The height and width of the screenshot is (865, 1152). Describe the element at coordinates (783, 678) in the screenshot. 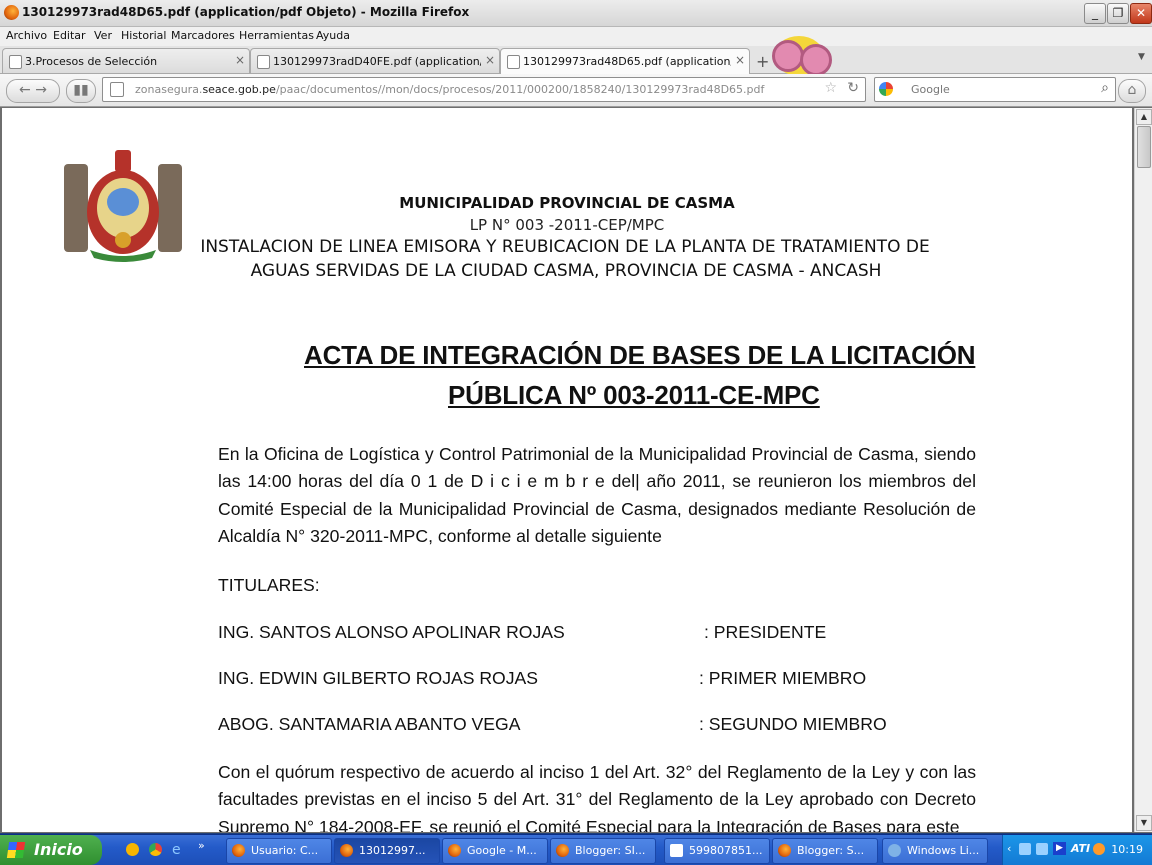

I see `member-role: : PRIMER MIEMBRO` at that location.